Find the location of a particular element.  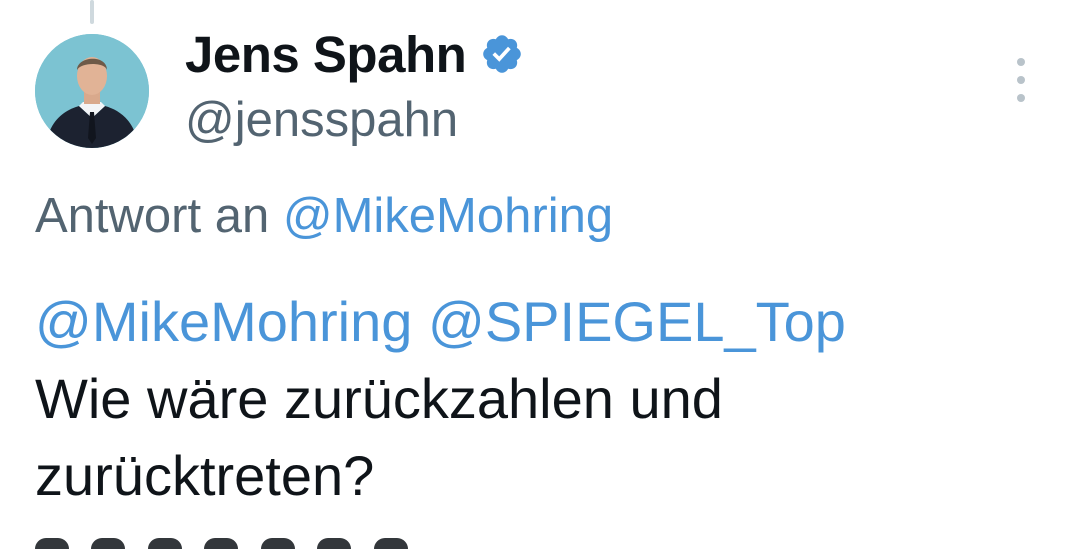

tweet-text-line: zurücktreten? is located at coordinates (205, 475).